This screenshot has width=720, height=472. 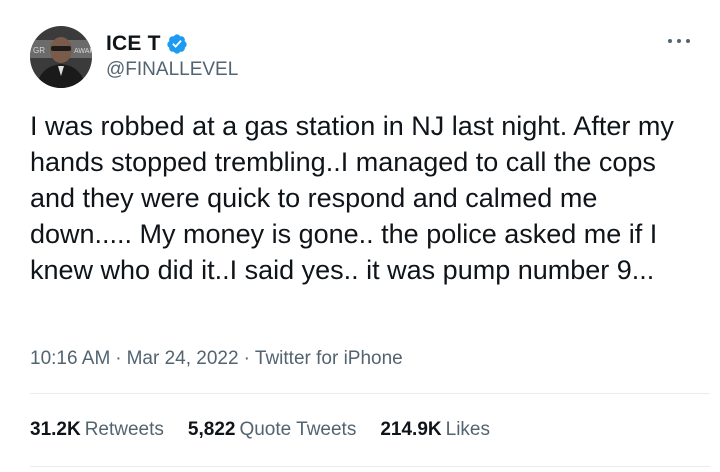 I want to click on verified-badge-icon, so click(x=177, y=44).